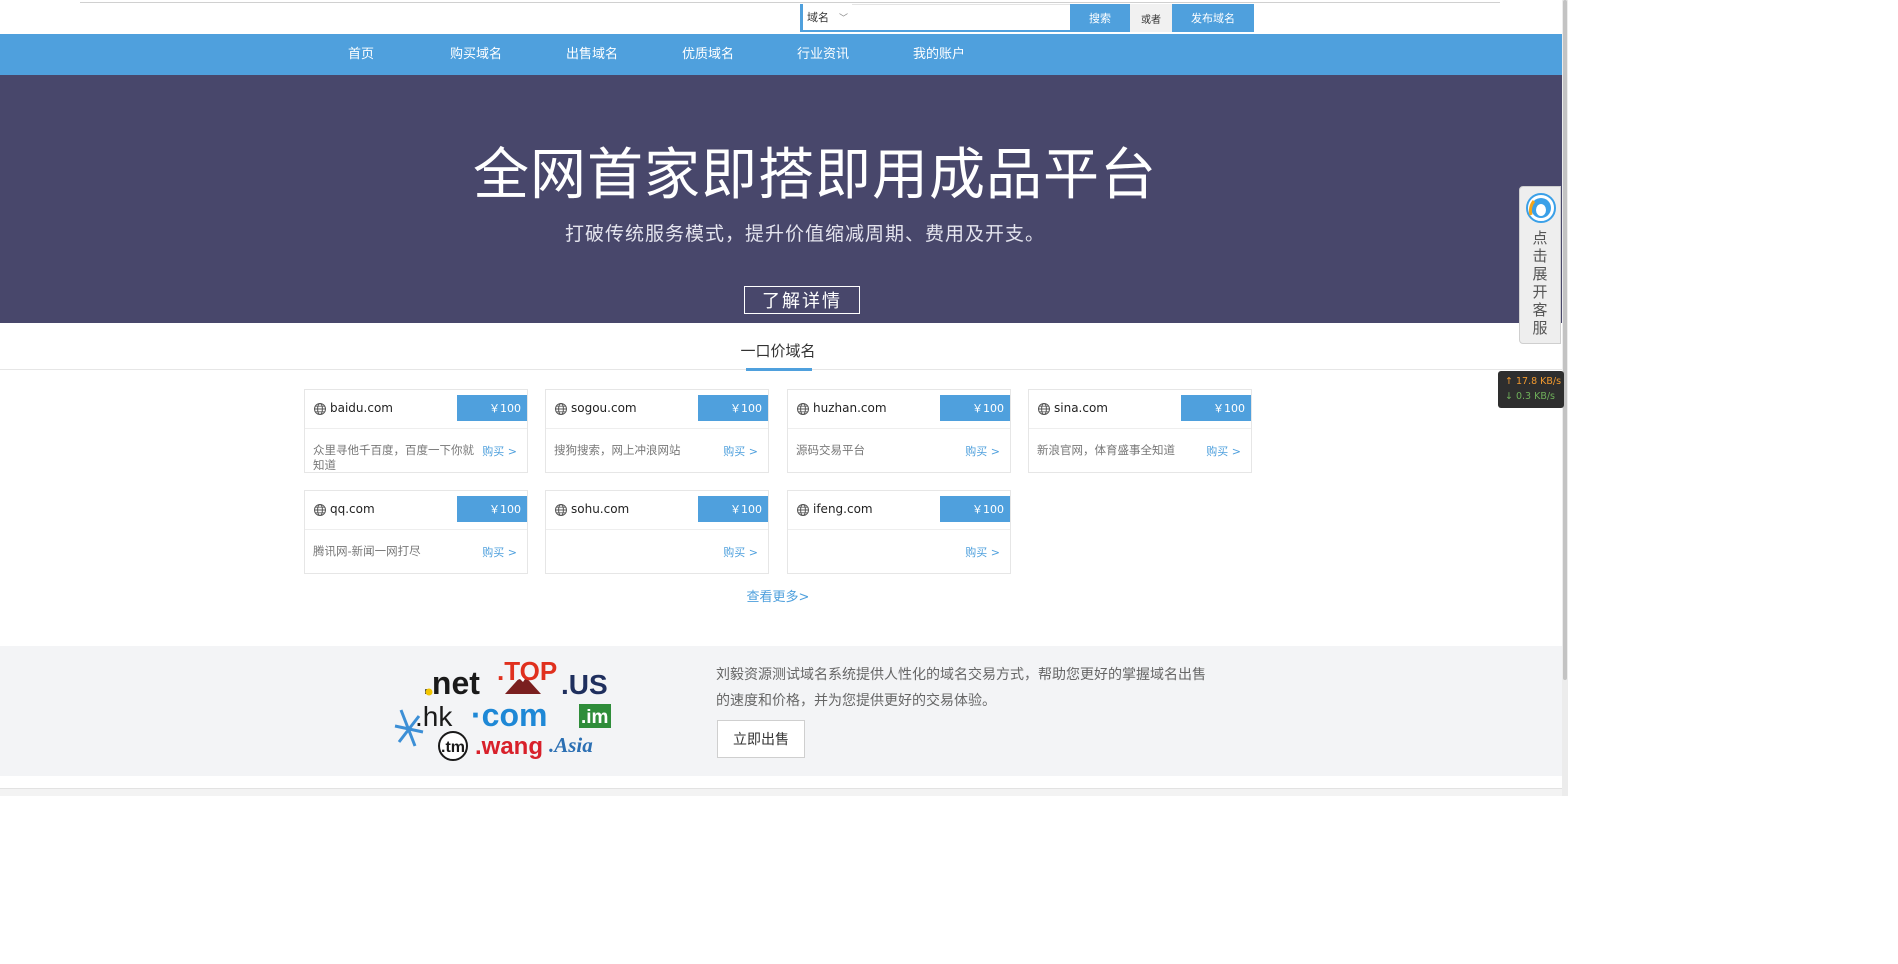 The width and height of the screenshot is (1898, 964). I want to click on customer-service-widget: 点击展开客服, so click(1540, 265).